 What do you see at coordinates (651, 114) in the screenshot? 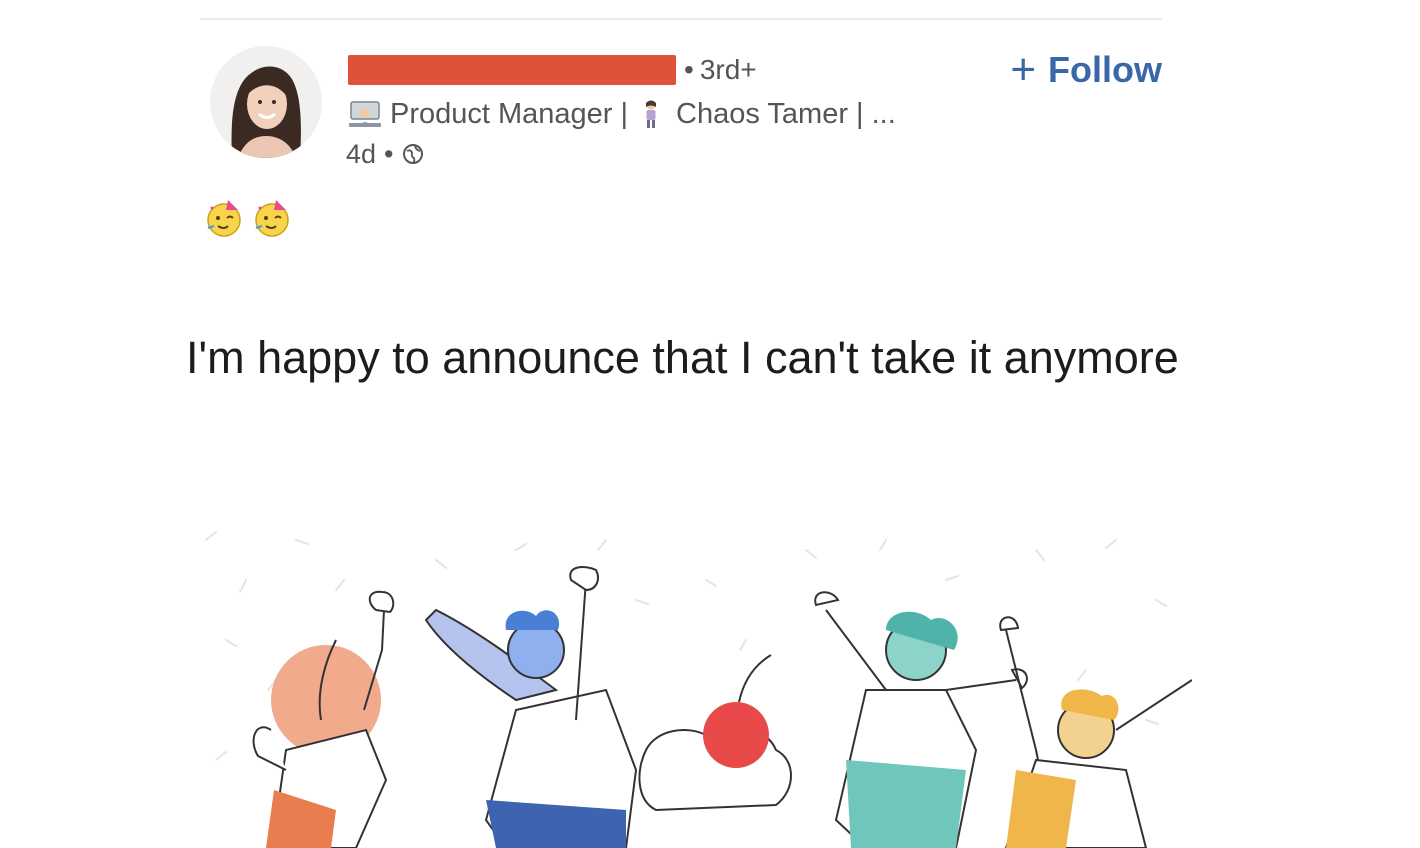
I see `woman-standing-icon` at bounding box center [651, 114].